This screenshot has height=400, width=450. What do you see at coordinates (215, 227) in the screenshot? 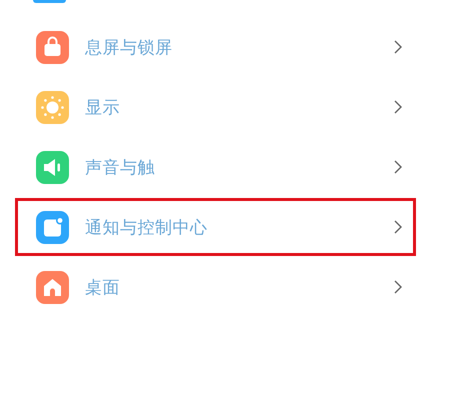
I see `settings-item-highlight: 通知与控制中心` at bounding box center [215, 227].